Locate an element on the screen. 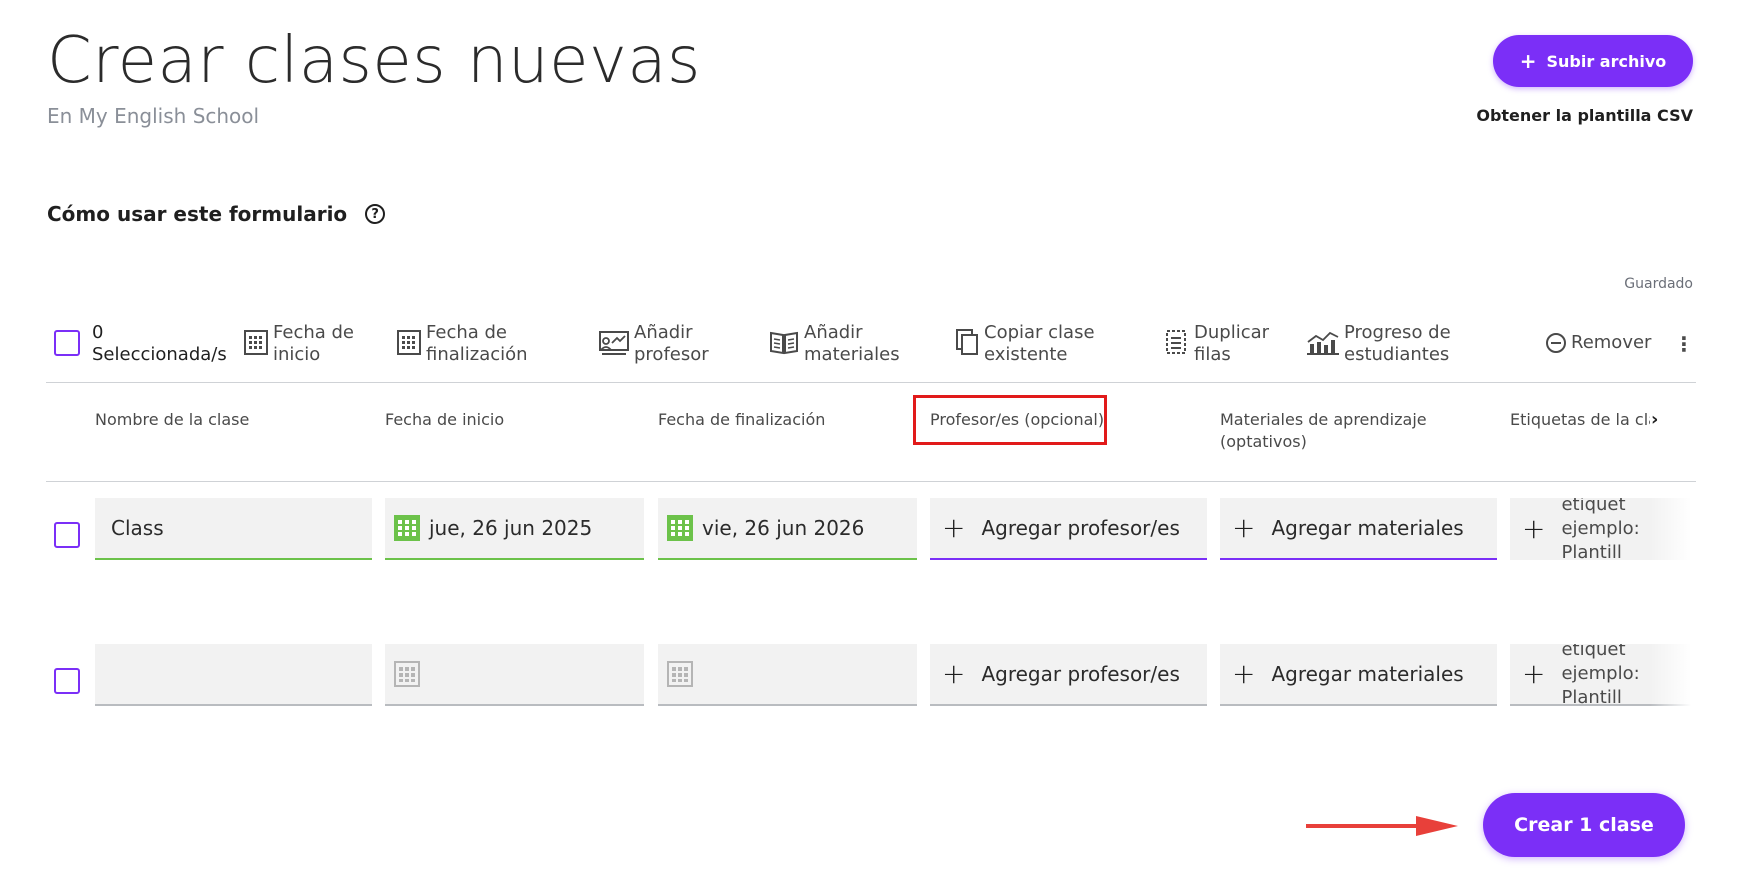  select-all-checkbox is located at coordinates (67, 343).